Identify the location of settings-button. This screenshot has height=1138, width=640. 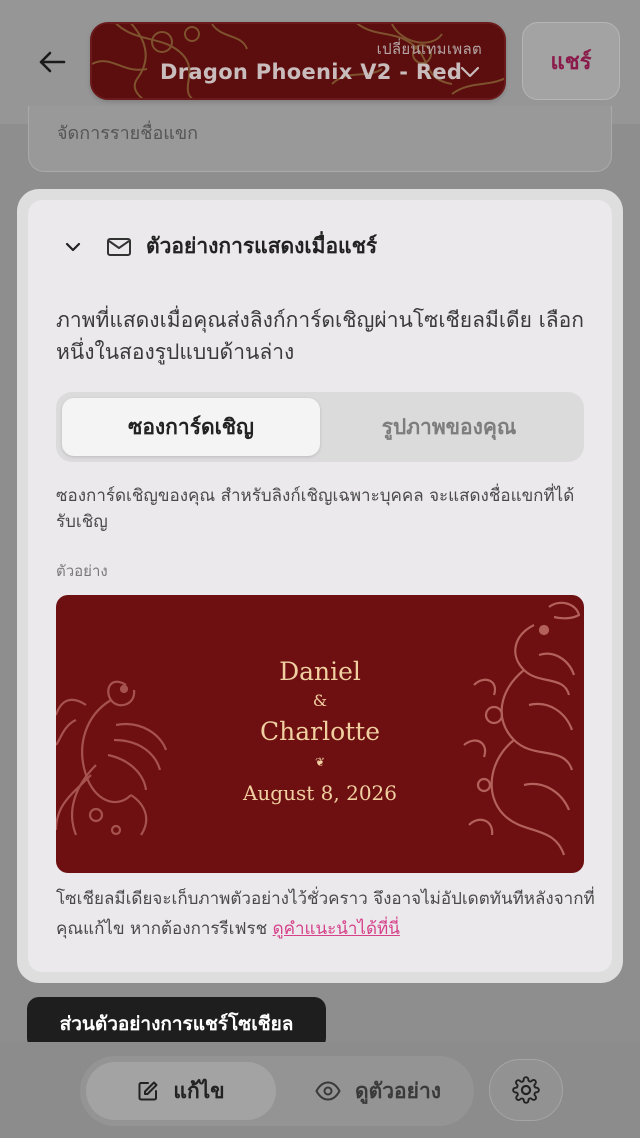
(526, 1090).